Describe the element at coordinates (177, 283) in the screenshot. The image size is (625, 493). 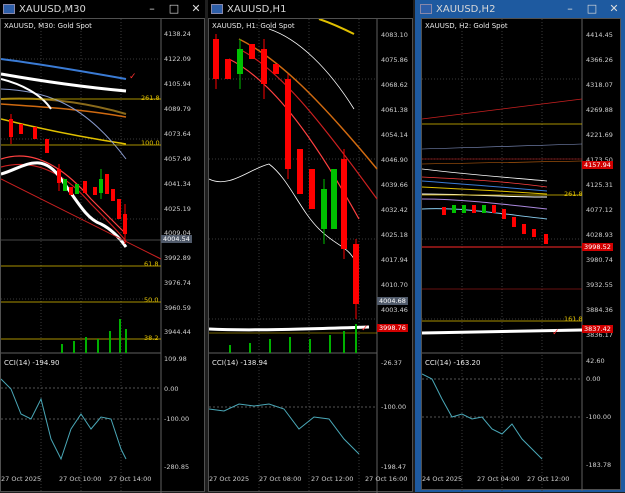
I see `price-label: 3976.74` at that location.